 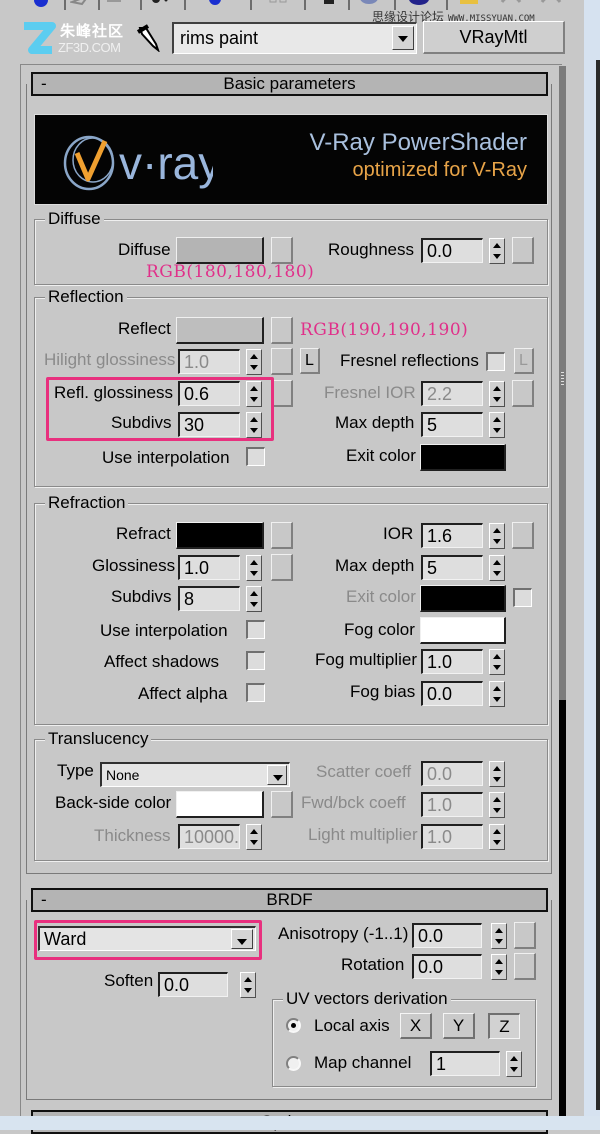 I want to click on rotation-spinner, so click(x=499, y=967).